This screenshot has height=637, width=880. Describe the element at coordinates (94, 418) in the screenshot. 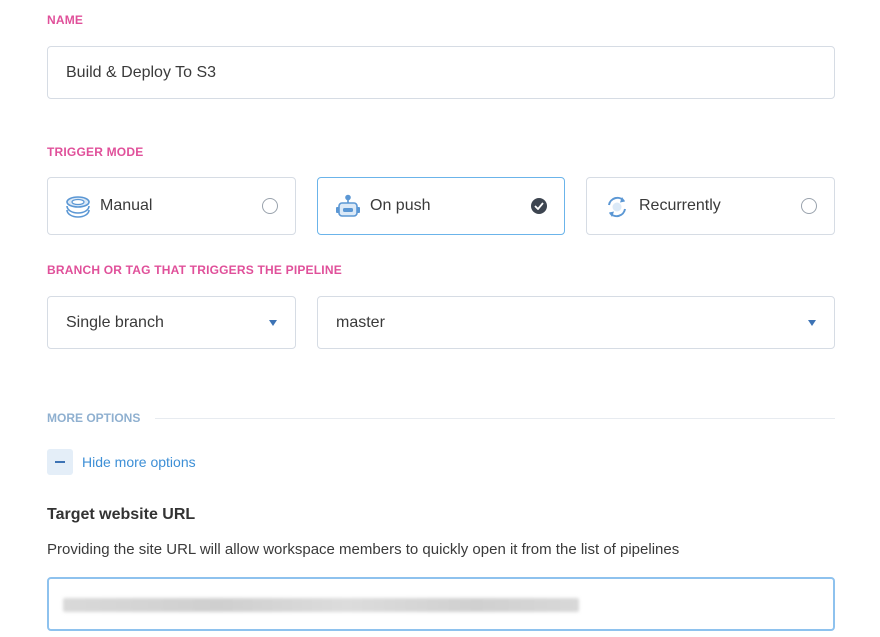

I see `more-options-label: MORE OPTIONS` at that location.